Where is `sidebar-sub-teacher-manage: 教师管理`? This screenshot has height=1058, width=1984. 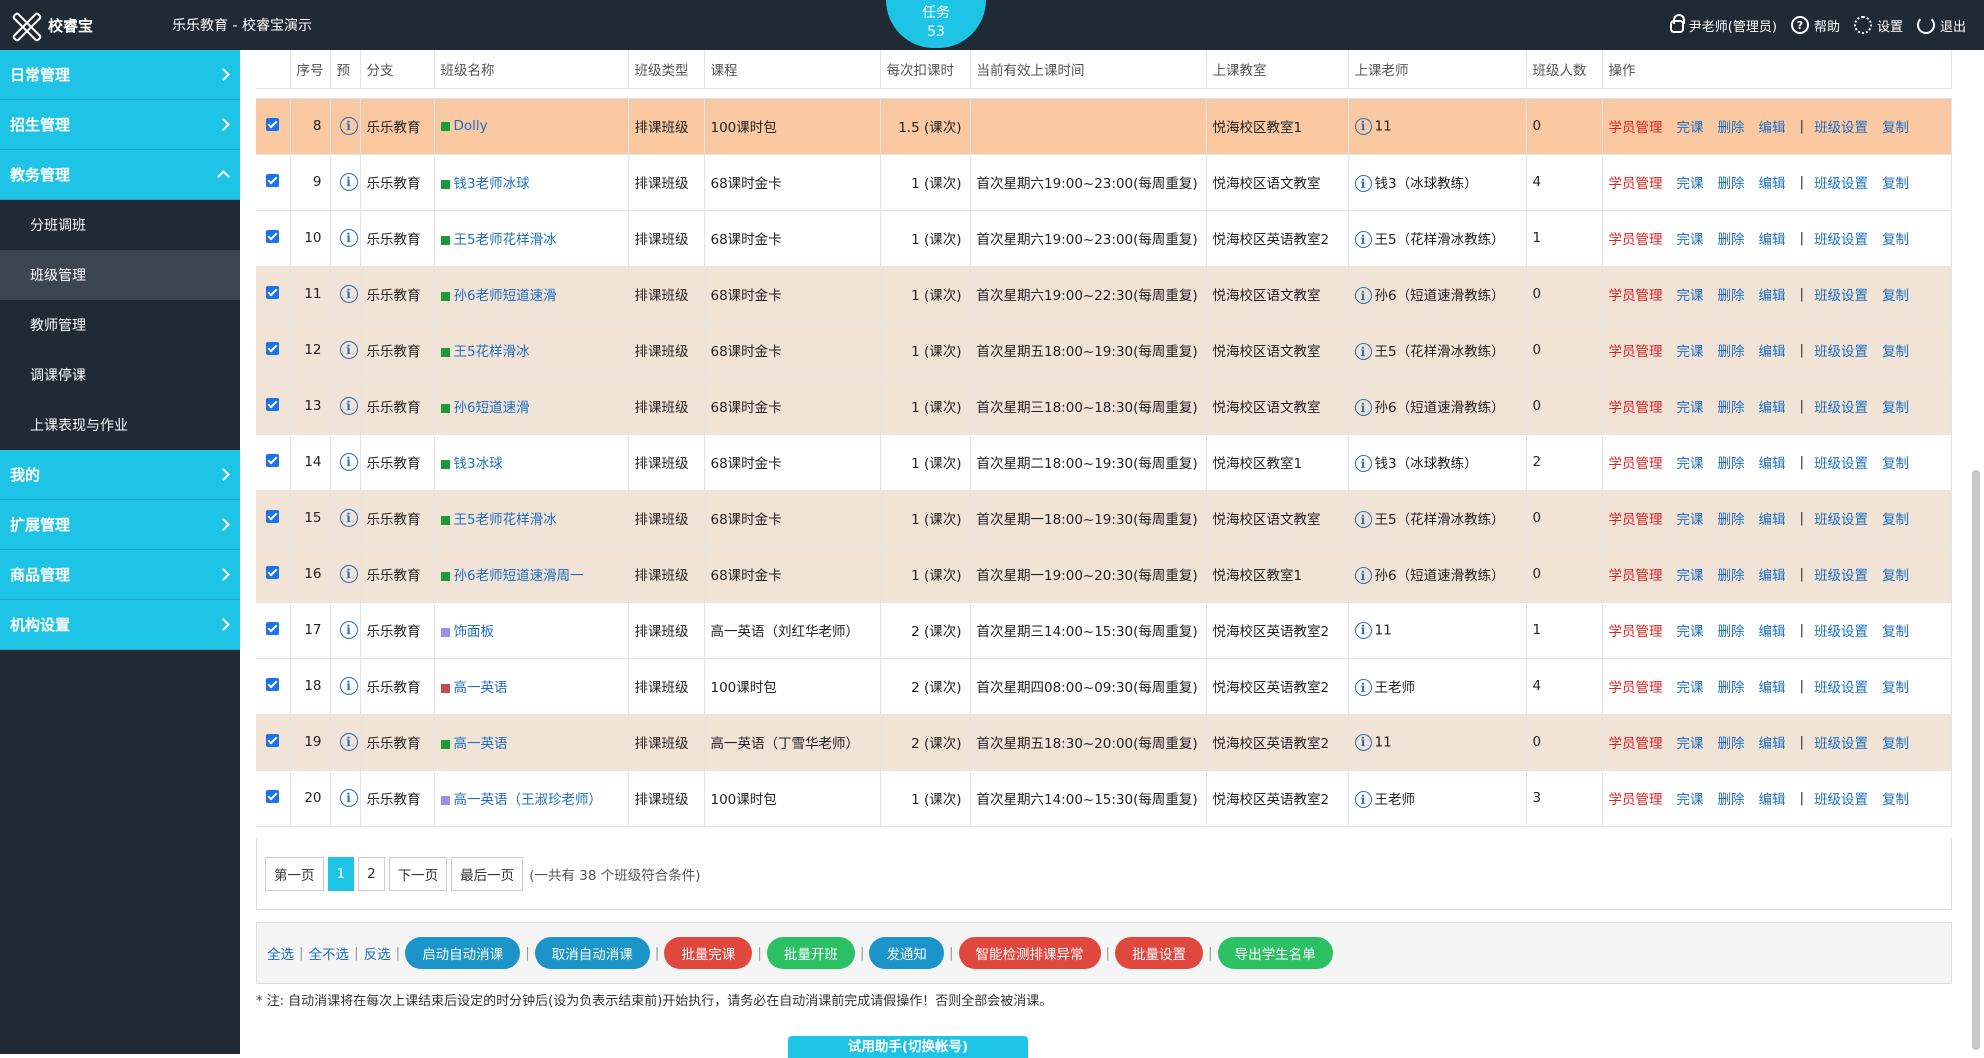 sidebar-sub-teacher-manage: 教师管理 is located at coordinates (120, 325).